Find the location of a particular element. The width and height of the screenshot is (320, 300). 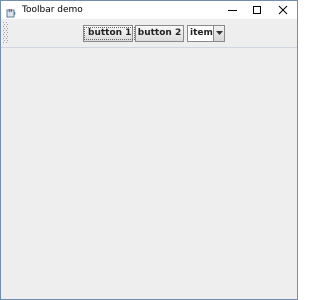

button-1: button 1 is located at coordinates (109, 33).